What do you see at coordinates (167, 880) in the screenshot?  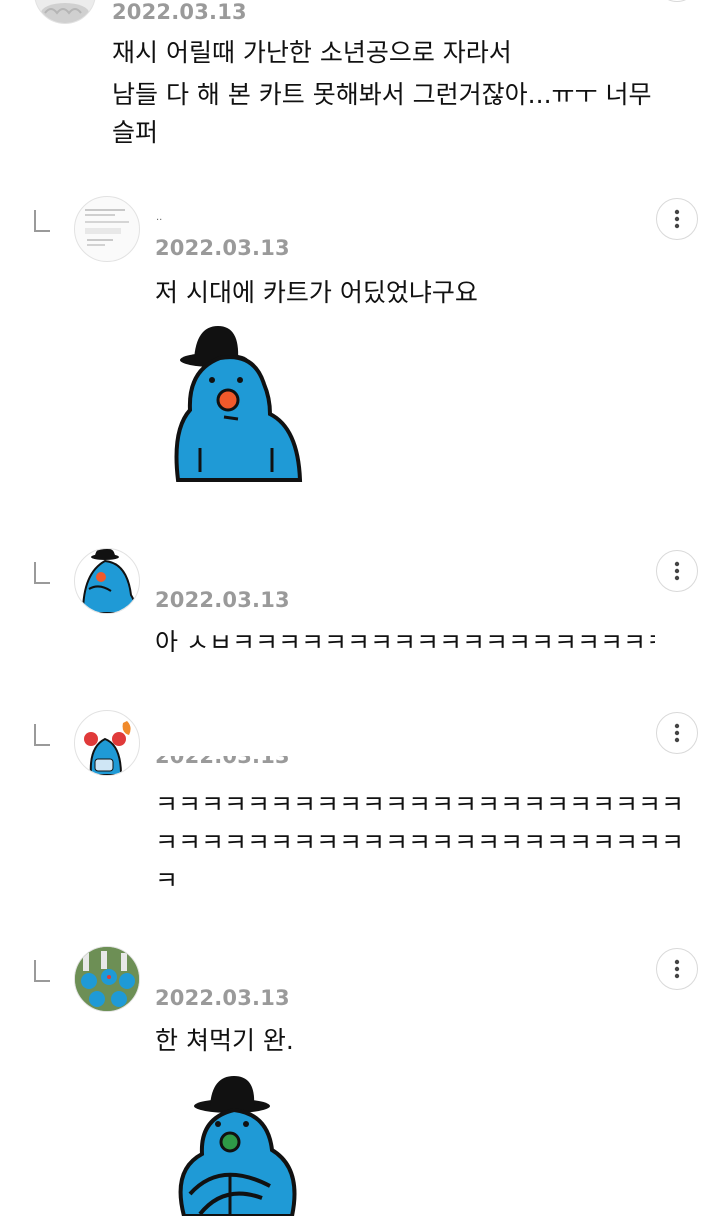 I see `comment-text-line: ㅋ` at bounding box center [167, 880].